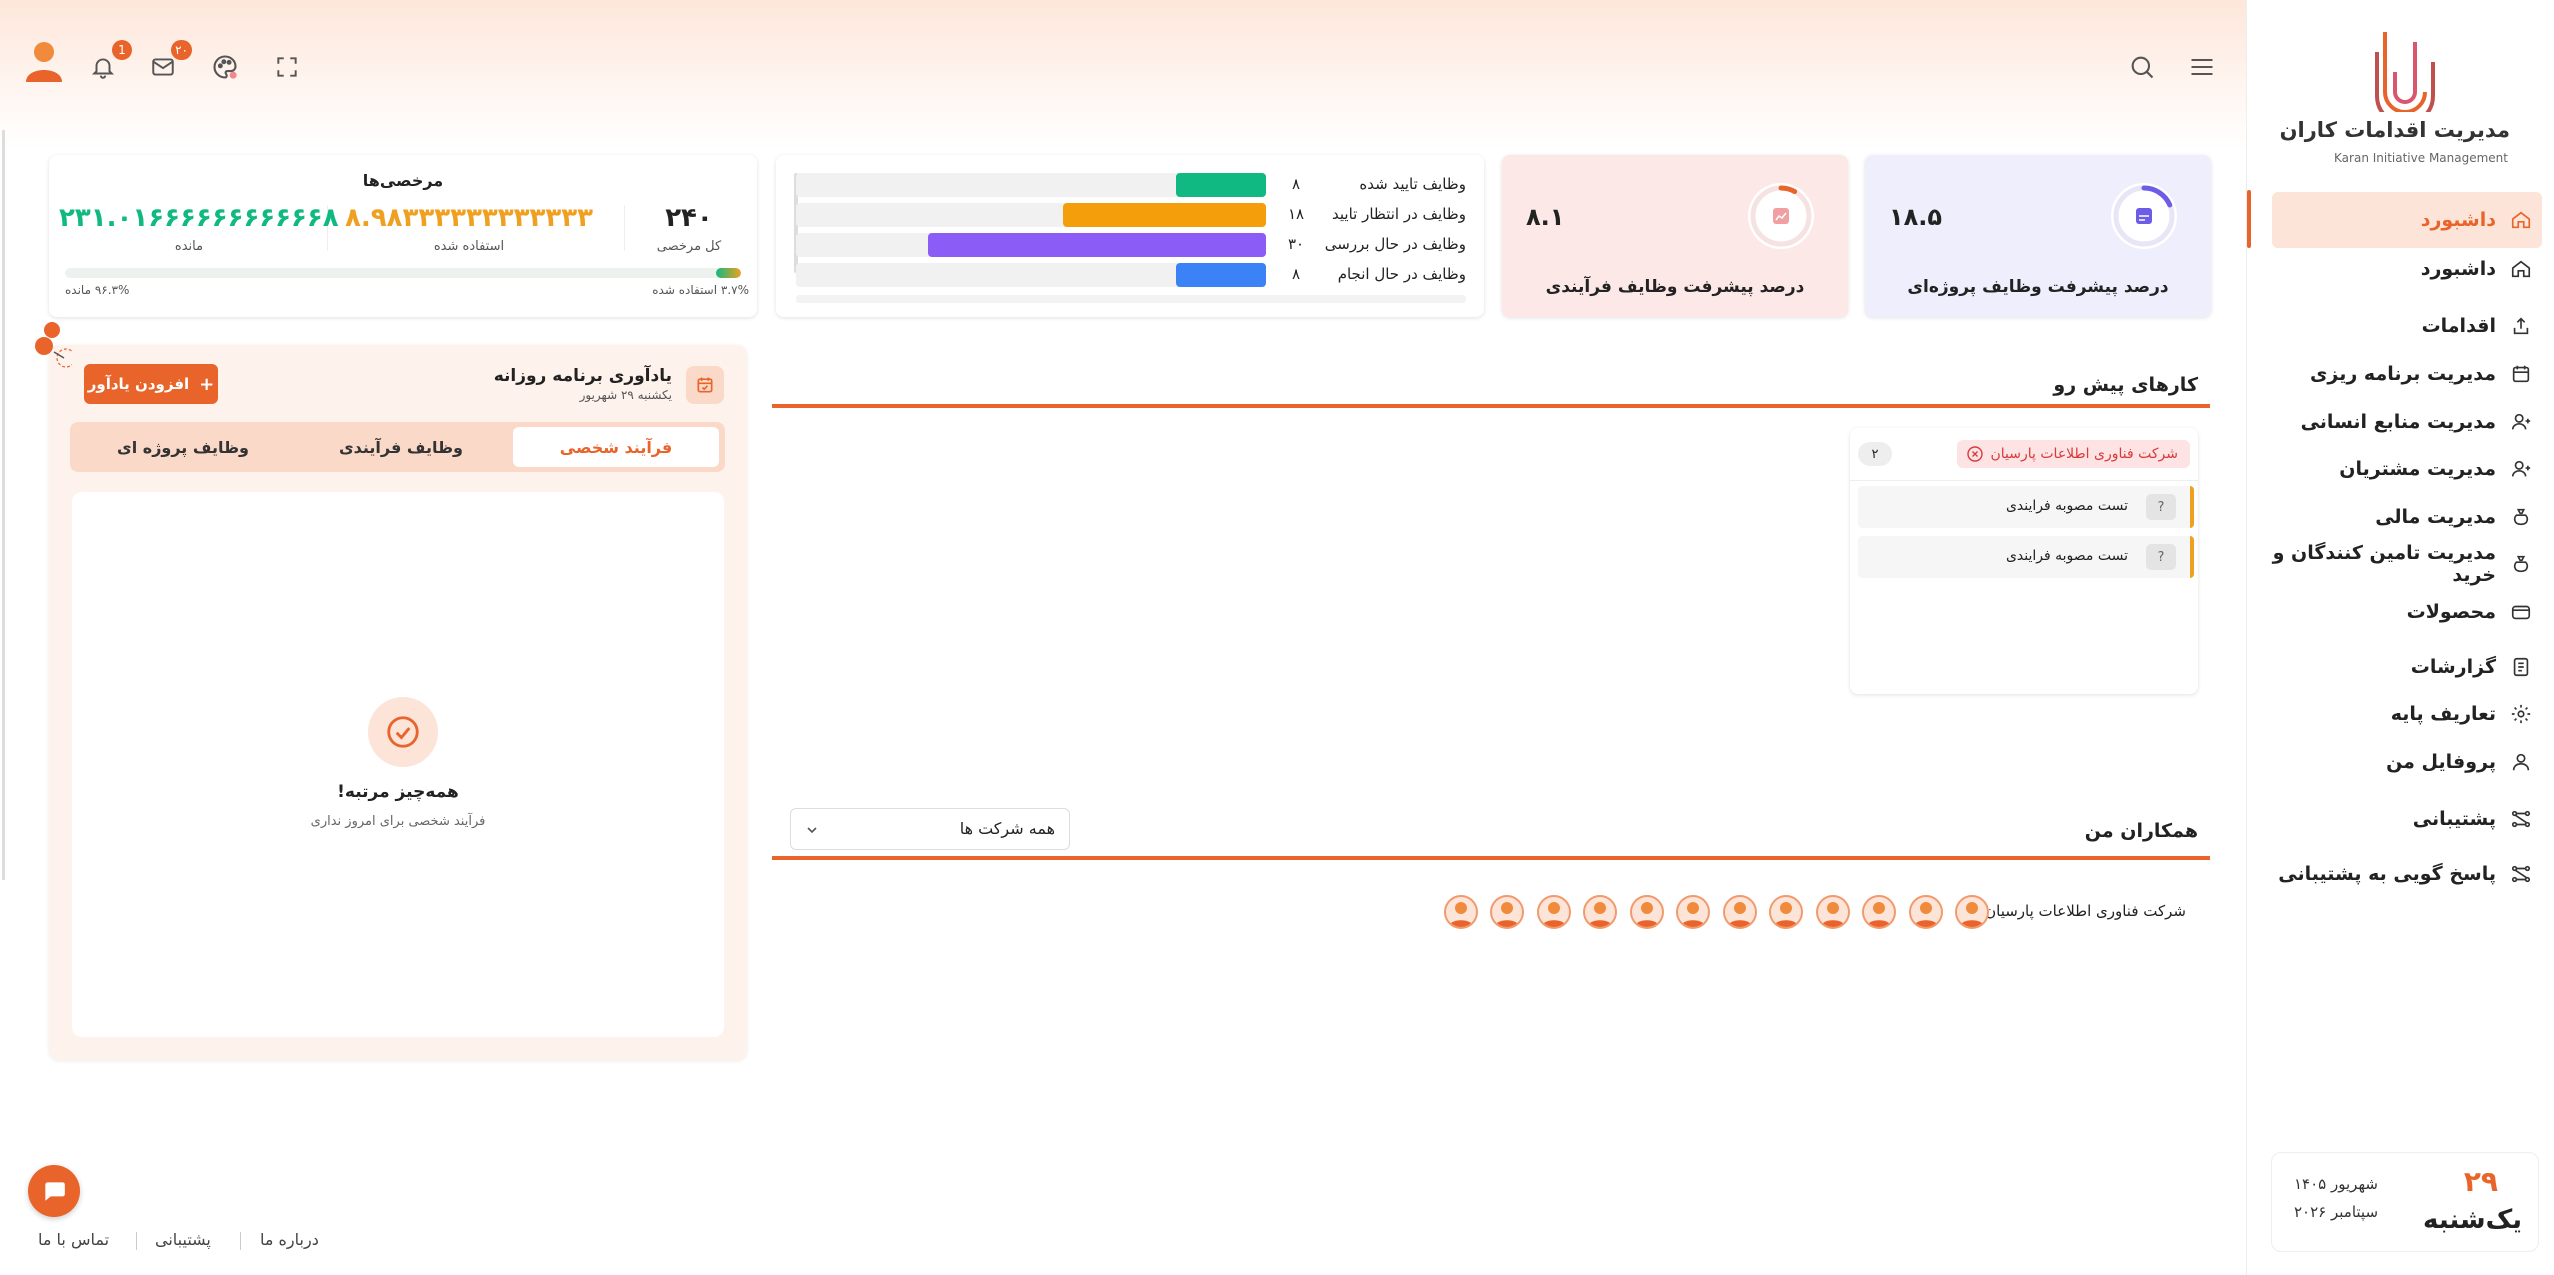  What do you see at coordinates (2521, 326) in the screenshot?
I see `upload-icon` at bounding box center [2521, 326].